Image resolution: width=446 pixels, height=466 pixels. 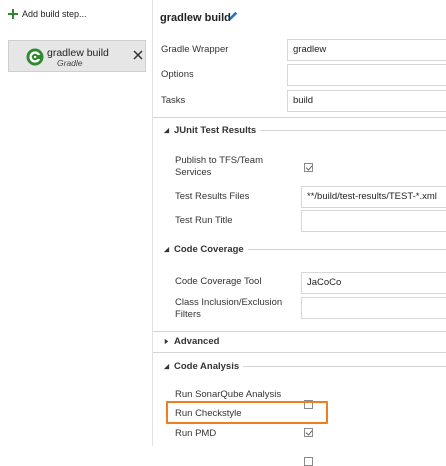 I want to click on publish-checkbox, so click(x=308, y=167).